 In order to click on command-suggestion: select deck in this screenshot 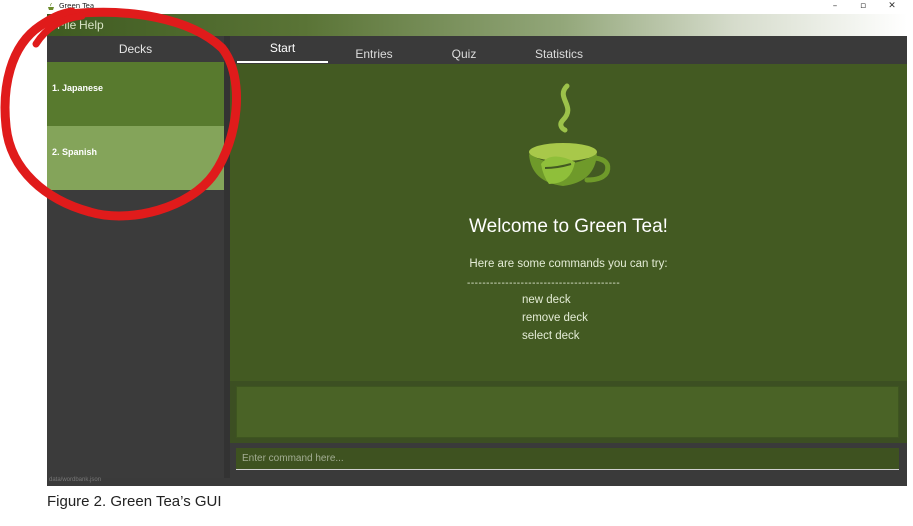, I will do `click(551, 336)`.